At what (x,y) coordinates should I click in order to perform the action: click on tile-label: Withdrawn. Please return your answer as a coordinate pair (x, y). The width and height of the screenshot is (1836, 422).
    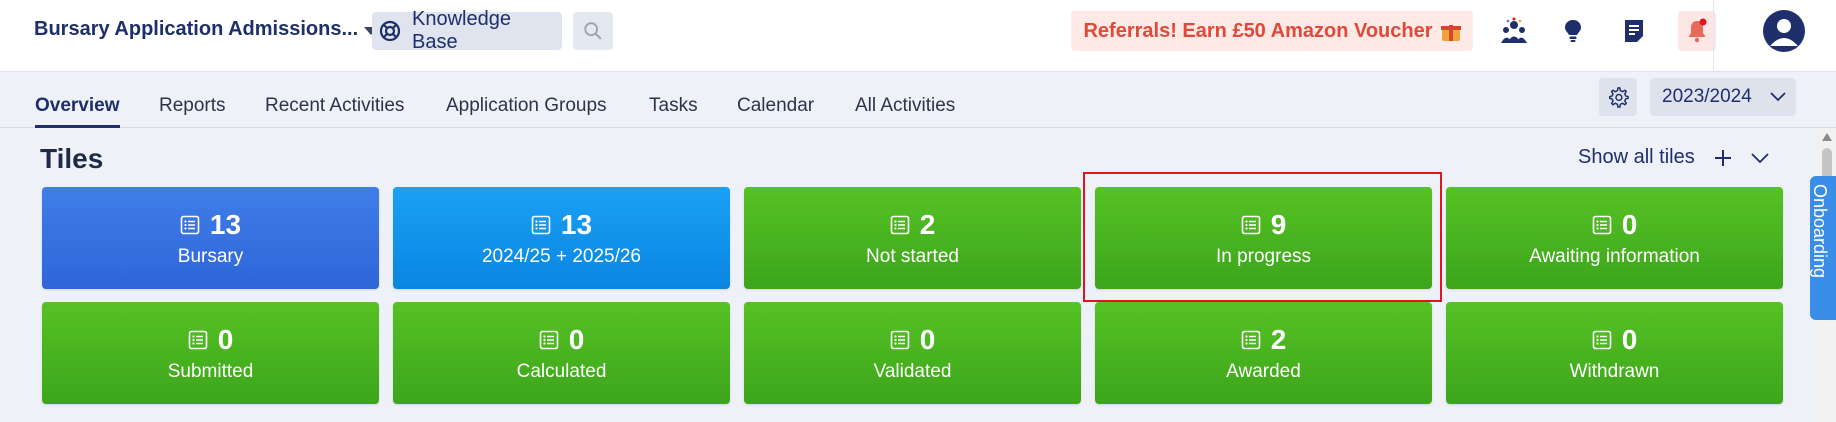
    Looking at the image, I should click on (1614, 371).